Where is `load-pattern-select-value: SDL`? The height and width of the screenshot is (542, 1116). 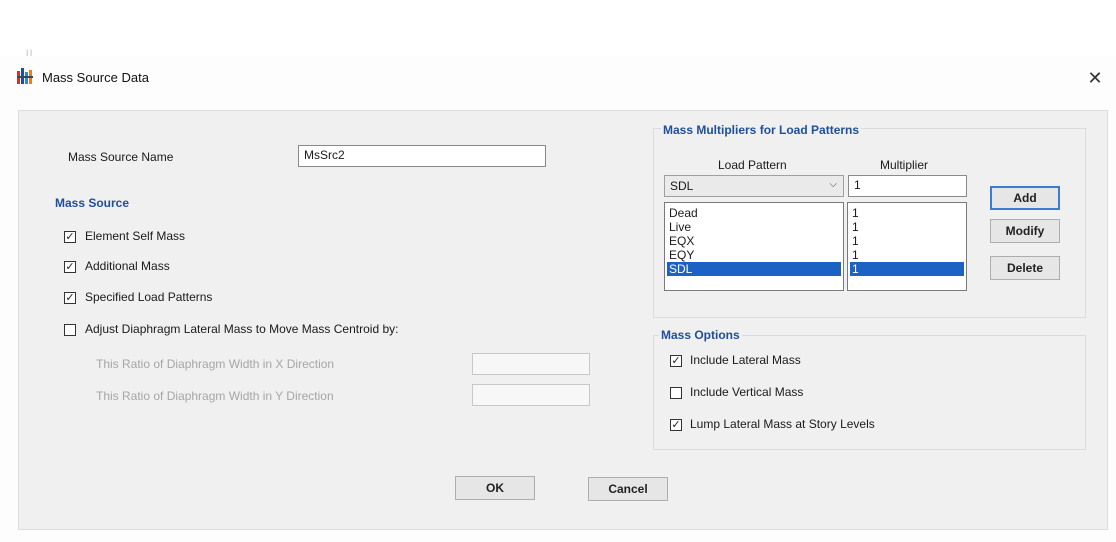
load-pattern-select-value: SDL is located at coordinates (682, 186).